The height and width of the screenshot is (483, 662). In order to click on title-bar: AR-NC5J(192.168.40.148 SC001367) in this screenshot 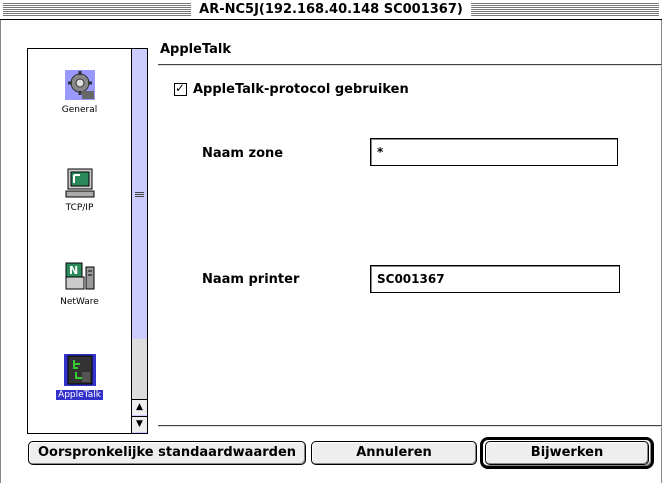, I will do `click(331, 10)`.